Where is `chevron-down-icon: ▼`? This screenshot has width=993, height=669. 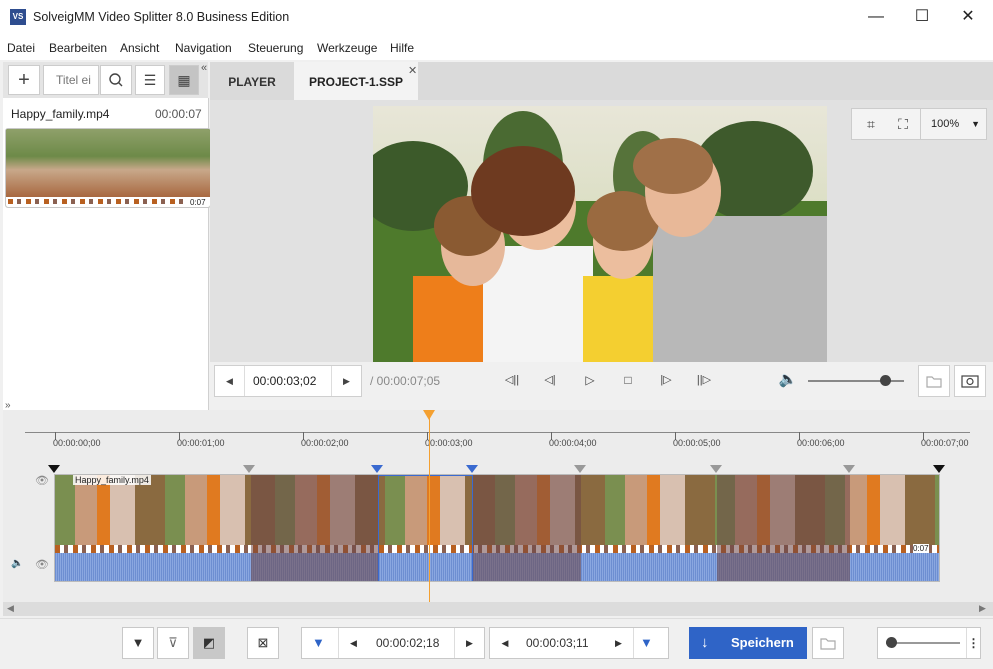
chevron-down-icon: ▼ is located at coordinates (975, 124).